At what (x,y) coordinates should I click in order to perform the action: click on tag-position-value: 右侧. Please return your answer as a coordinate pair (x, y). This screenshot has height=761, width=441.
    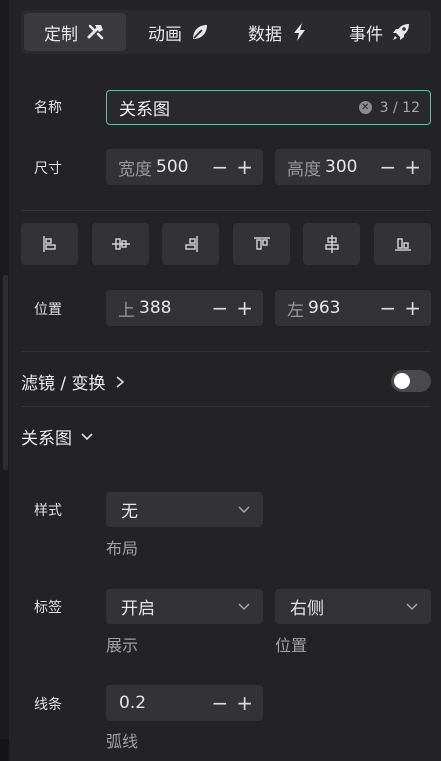
    Looking at the image, I should click on (307, 609).